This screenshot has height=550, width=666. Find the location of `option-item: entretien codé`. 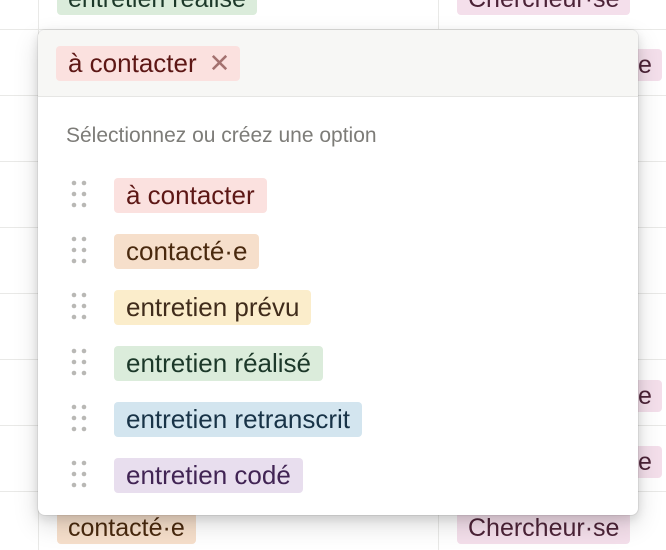

option-item: entretien codé is located at coordinates (338, 475).